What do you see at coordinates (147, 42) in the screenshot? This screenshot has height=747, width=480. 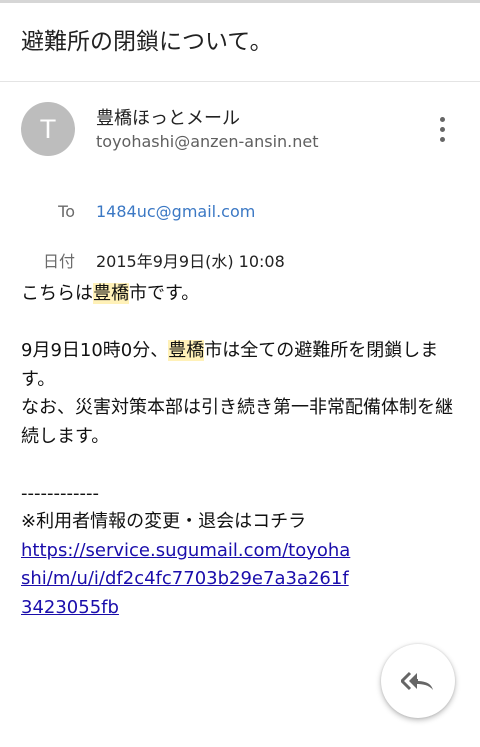 I see `email-subject: 避難所の閉鎖について。` at bounding box center [147, 42].